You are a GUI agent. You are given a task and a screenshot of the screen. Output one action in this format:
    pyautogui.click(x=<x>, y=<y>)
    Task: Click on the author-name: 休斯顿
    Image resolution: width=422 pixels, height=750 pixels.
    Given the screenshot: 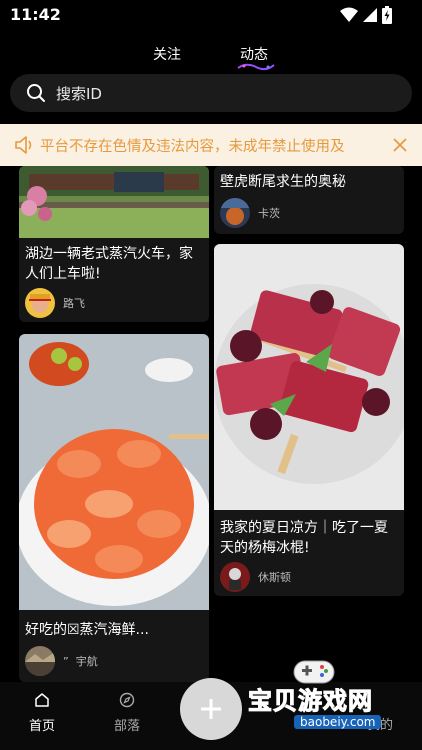 What is the action you would take?
    pyautogui.click(x=274, y=577)
    